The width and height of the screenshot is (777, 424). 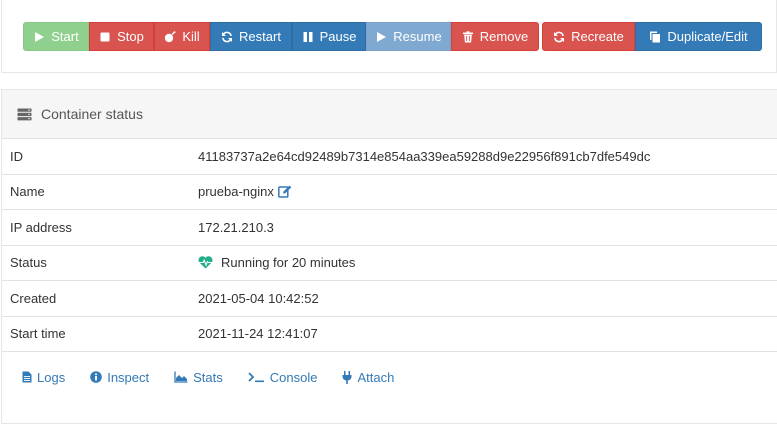 I want to click on stop-icon, so click(x=105, y=36).